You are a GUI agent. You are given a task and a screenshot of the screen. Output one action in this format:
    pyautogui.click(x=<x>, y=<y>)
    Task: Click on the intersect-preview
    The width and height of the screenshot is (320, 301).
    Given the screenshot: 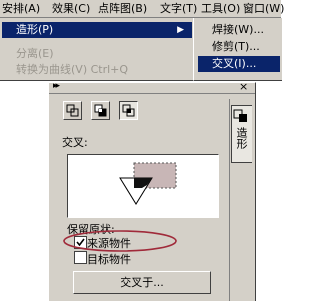 What is the action you would take?
    pyautogui.click(x=143, y=186)
    